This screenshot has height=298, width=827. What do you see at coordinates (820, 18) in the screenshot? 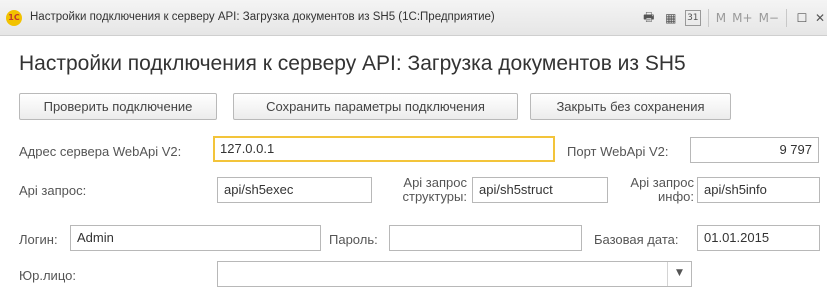
I see `close-icon: ✕` at bounding box center [820, 18].